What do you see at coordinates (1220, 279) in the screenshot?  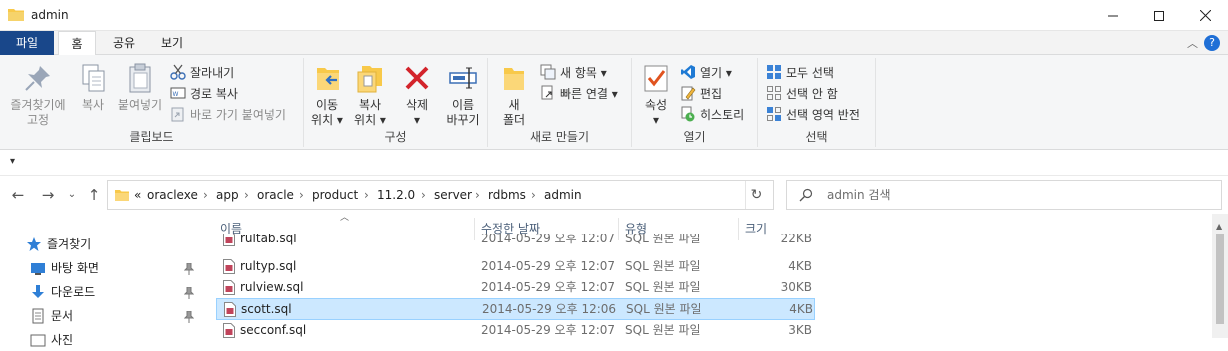 I see `scrollbar-thumb` at bounding box center [1220, 279].